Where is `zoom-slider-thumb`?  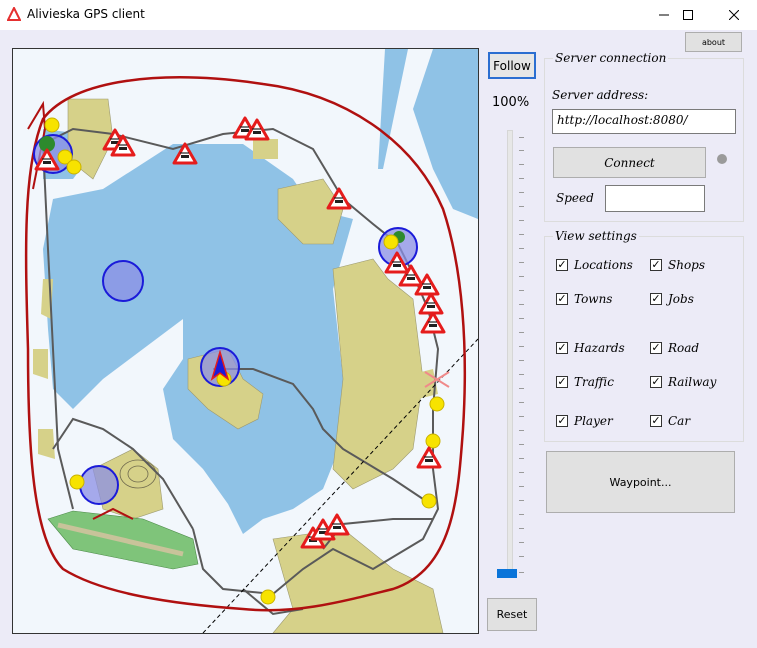
zoom-slider-thumb is located at coordinates (507, 573).